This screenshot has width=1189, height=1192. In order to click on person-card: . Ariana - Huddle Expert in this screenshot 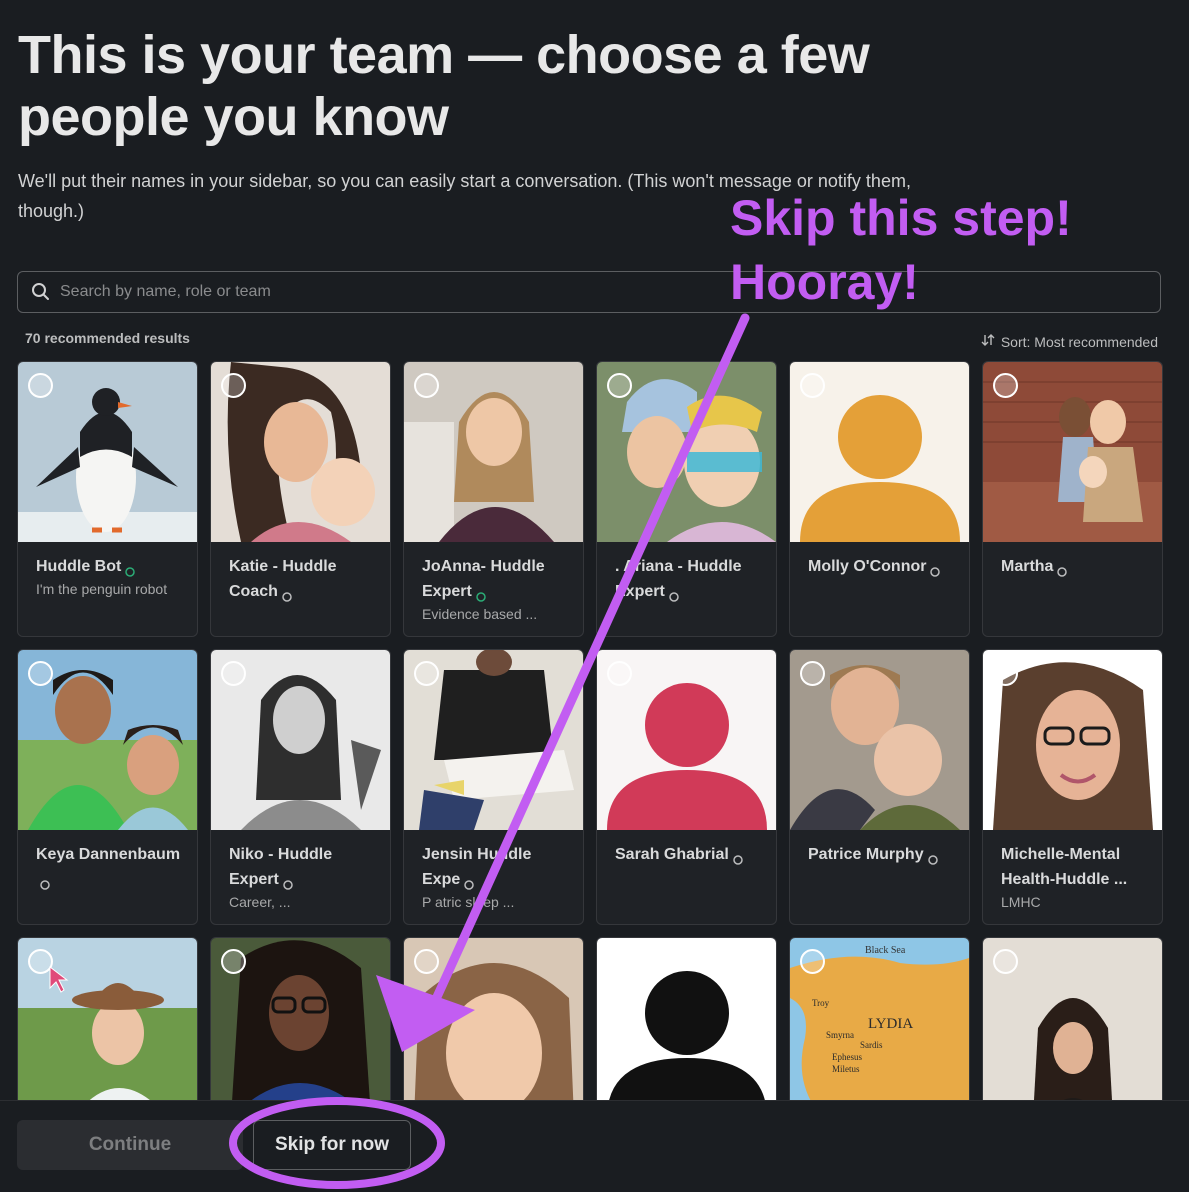, I will do `click(686, 499)`.